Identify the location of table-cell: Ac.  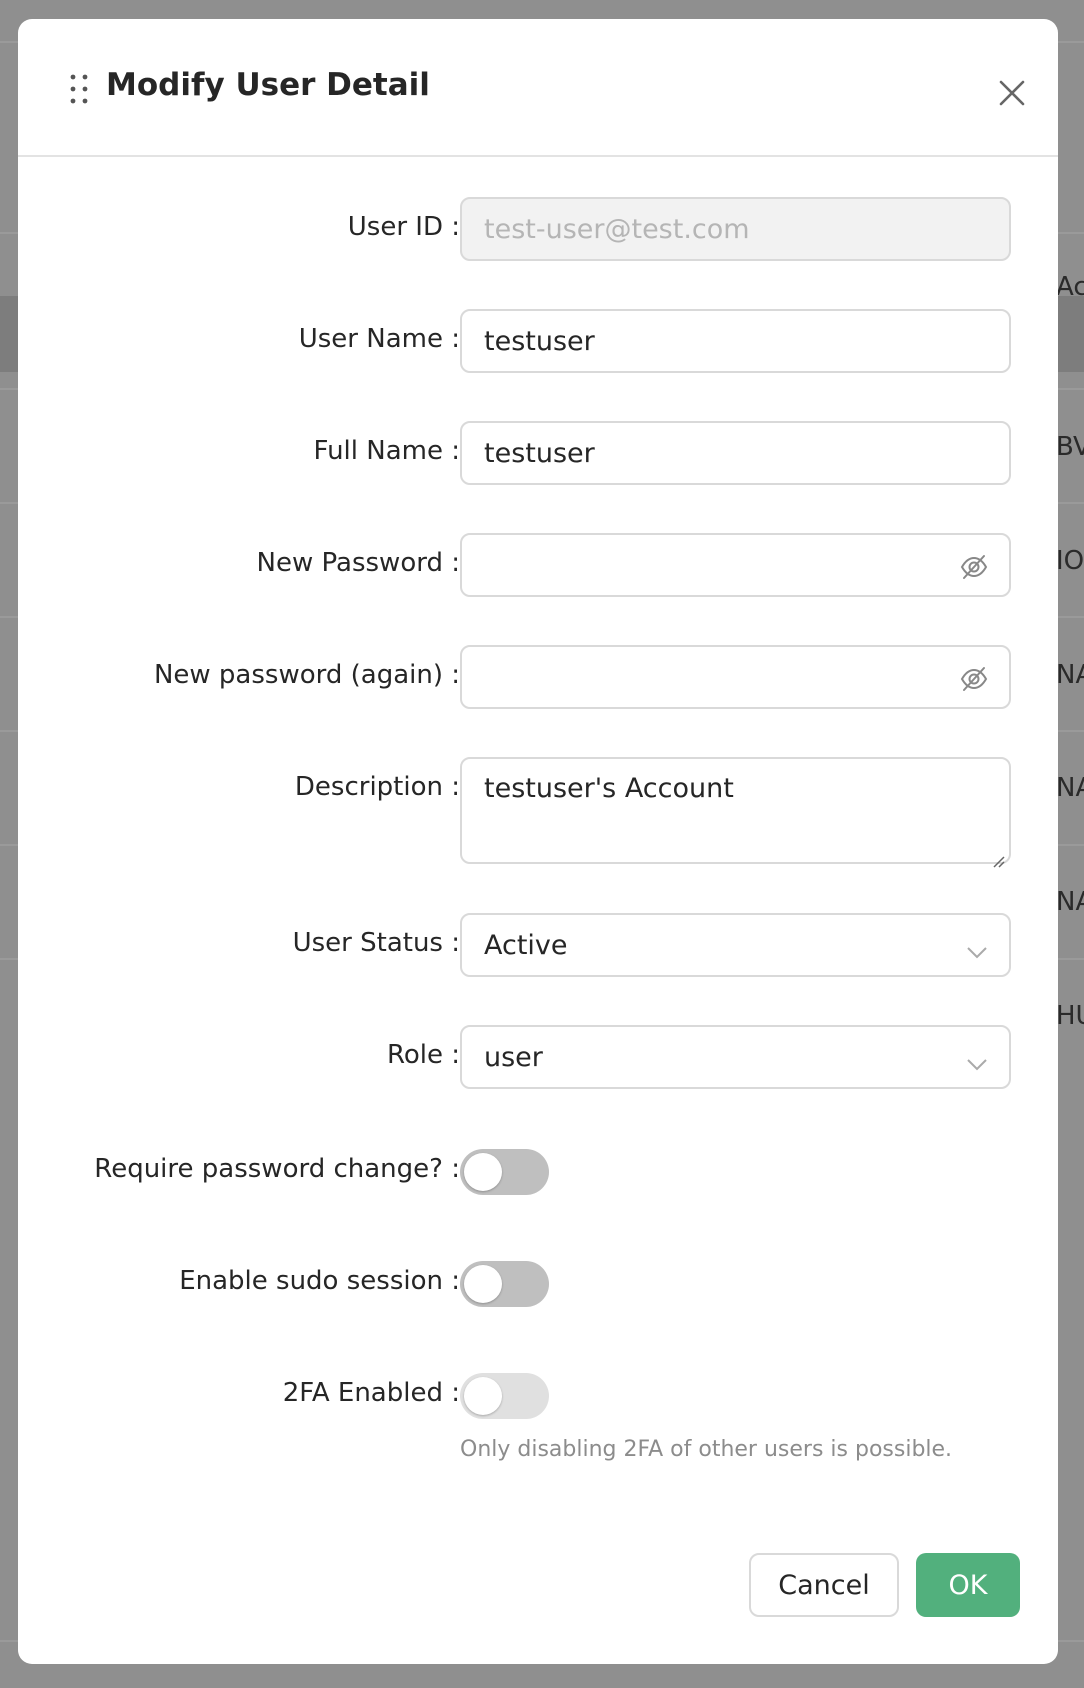
(1070, 287).